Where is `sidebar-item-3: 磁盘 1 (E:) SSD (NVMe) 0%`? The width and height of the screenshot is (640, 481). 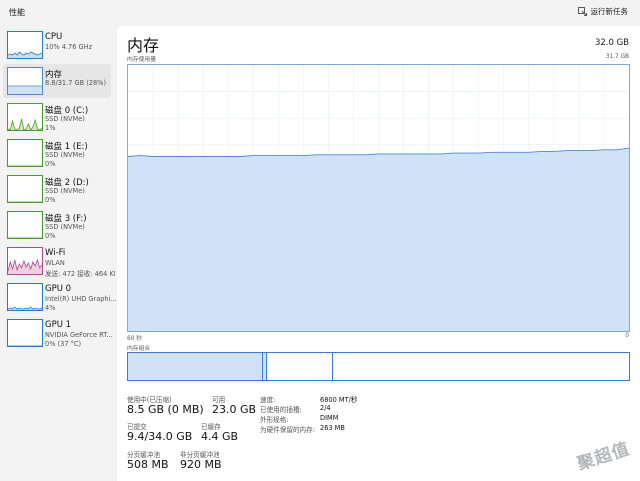 sidebar-item-3: 磁盘 1 (E:) SSD (NVMe) 0% is located at coordinates (57, 153).